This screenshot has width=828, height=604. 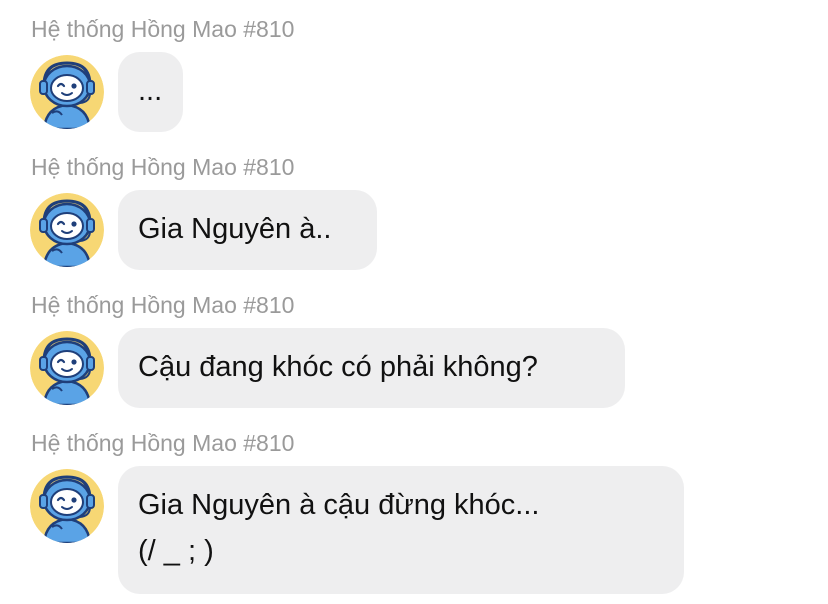 What do you see at coordinates (247, 230) in the screenshot?
I see `message-bubble: Gia Nguyên à..` at bounding box center [247, 230].